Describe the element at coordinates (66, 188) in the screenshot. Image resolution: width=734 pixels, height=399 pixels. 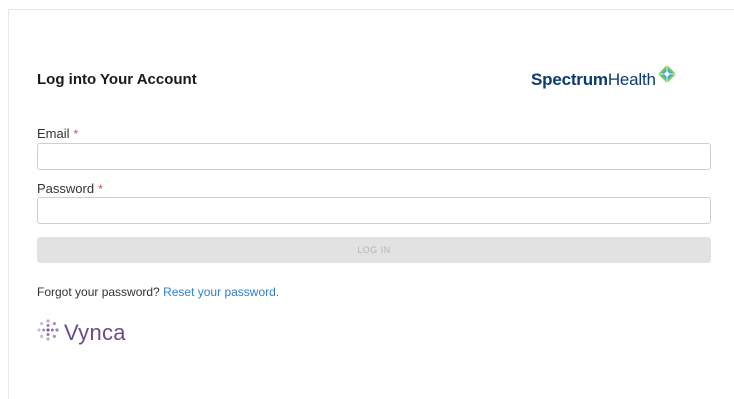
I see `password-label-text: Password` at that location.